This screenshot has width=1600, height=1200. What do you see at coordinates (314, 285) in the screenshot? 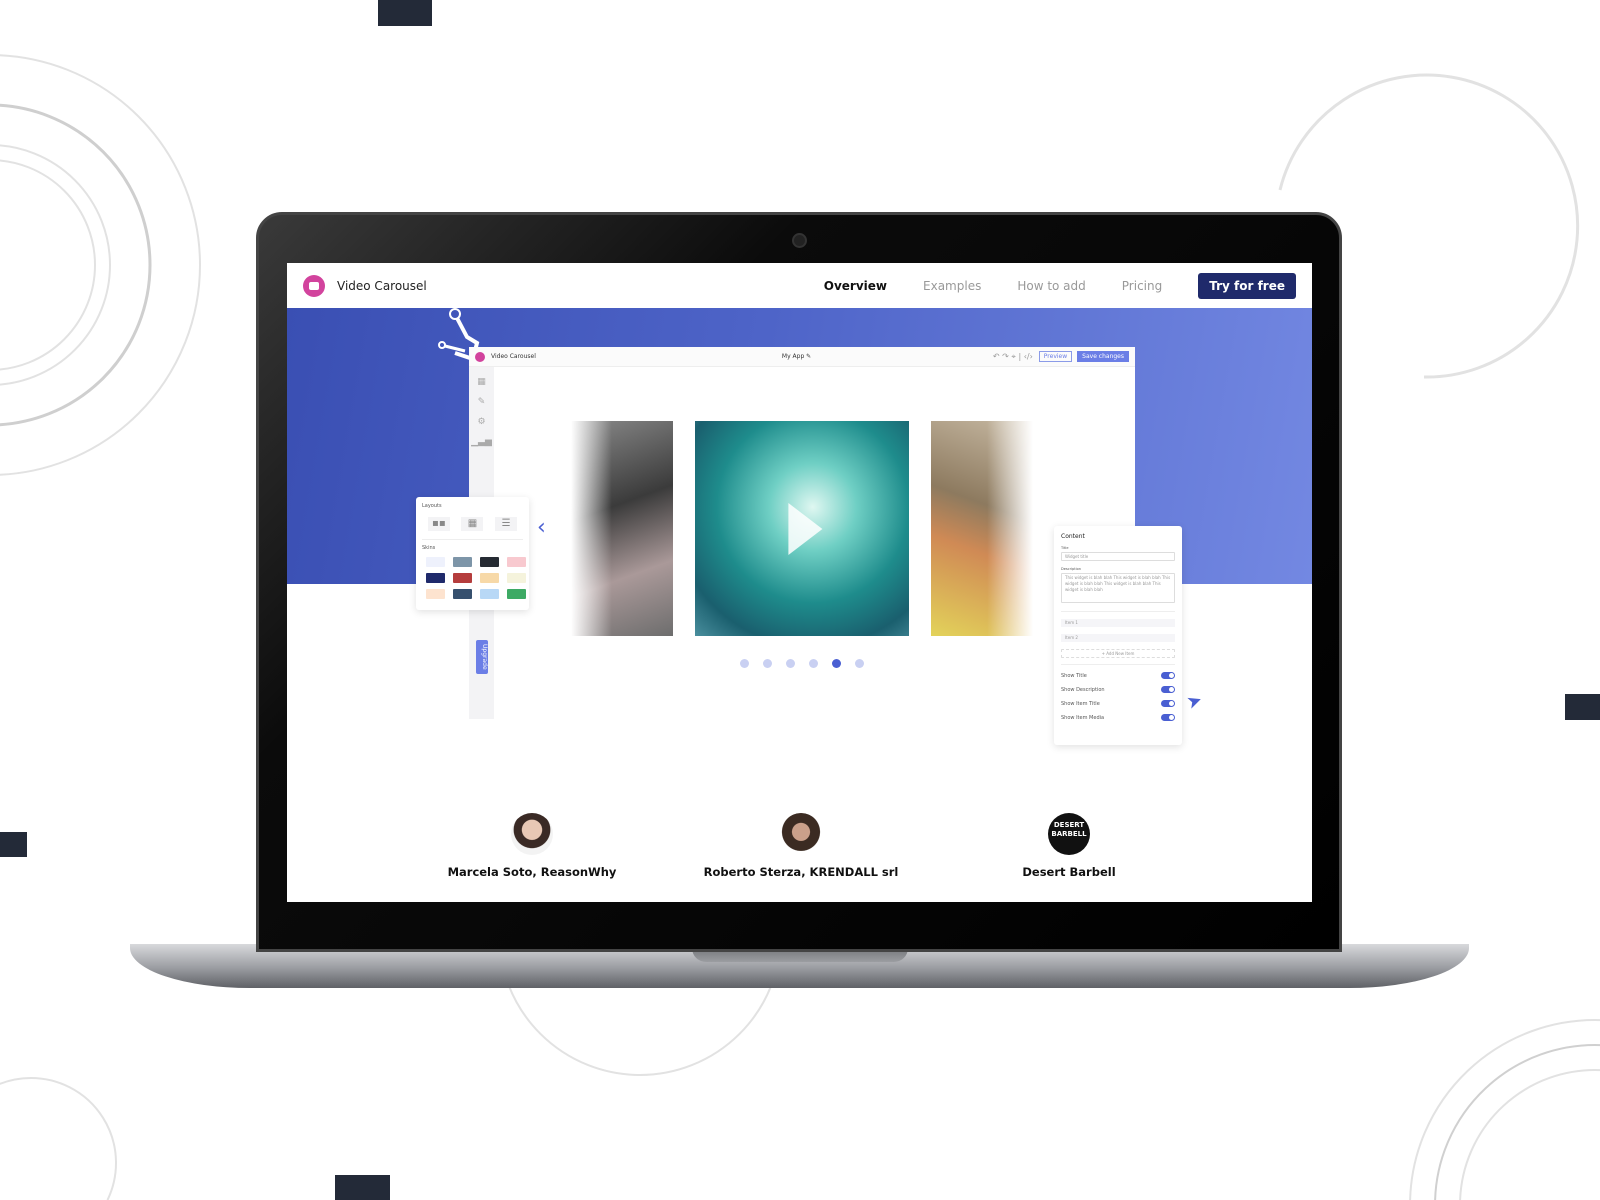
I see `video-carousel-logo-icon` at bounding box center [314, 285].